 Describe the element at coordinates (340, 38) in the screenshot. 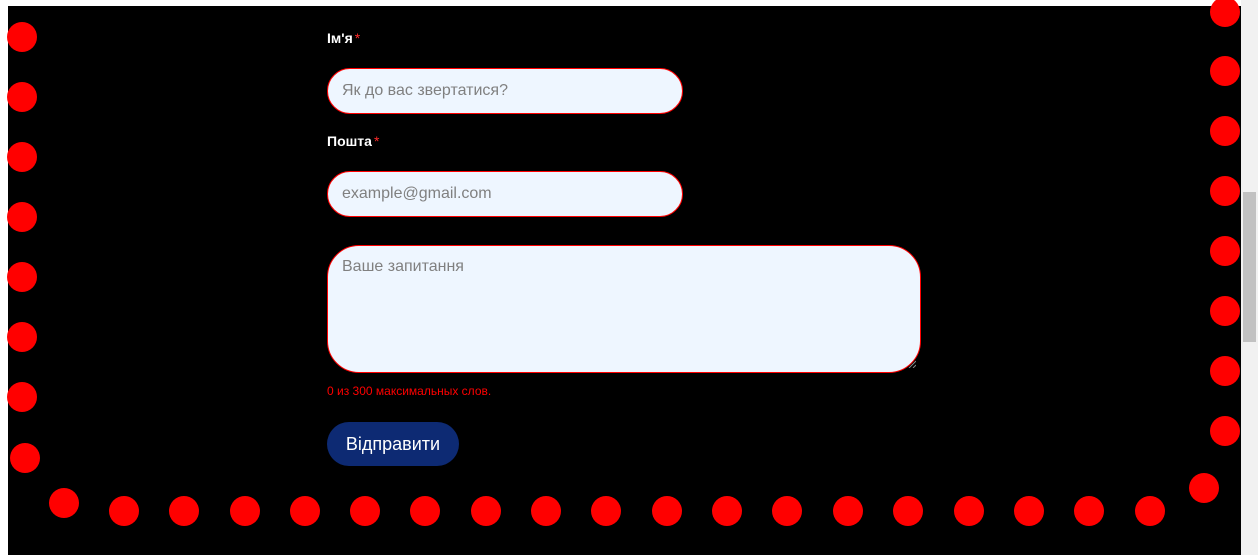

I see `name-label-text: Ім'я` at that location.